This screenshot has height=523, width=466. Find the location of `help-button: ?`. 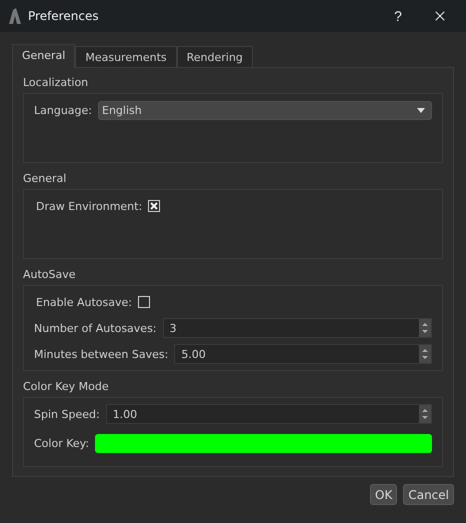

help-button: ? is located at coordinates (398, 16).